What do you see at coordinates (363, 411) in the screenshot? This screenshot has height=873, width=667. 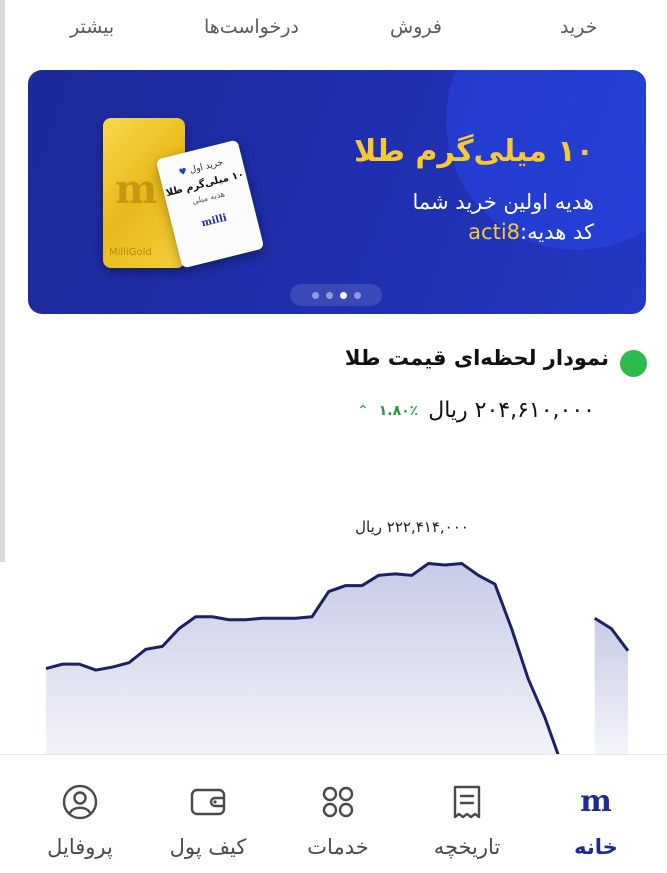 I see `arrow-up-icon: ⌃` at bounding box center [363, 411].